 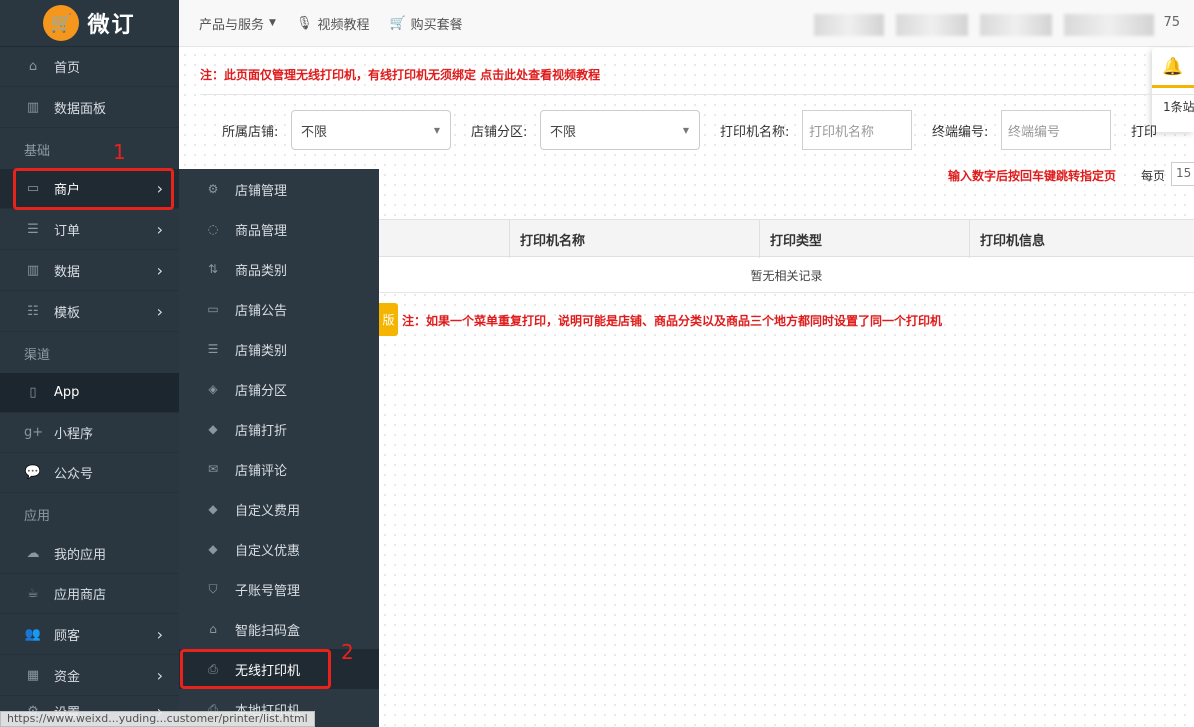 I want to click on bell-icon: 🔔, so click(x=1173, y=68).